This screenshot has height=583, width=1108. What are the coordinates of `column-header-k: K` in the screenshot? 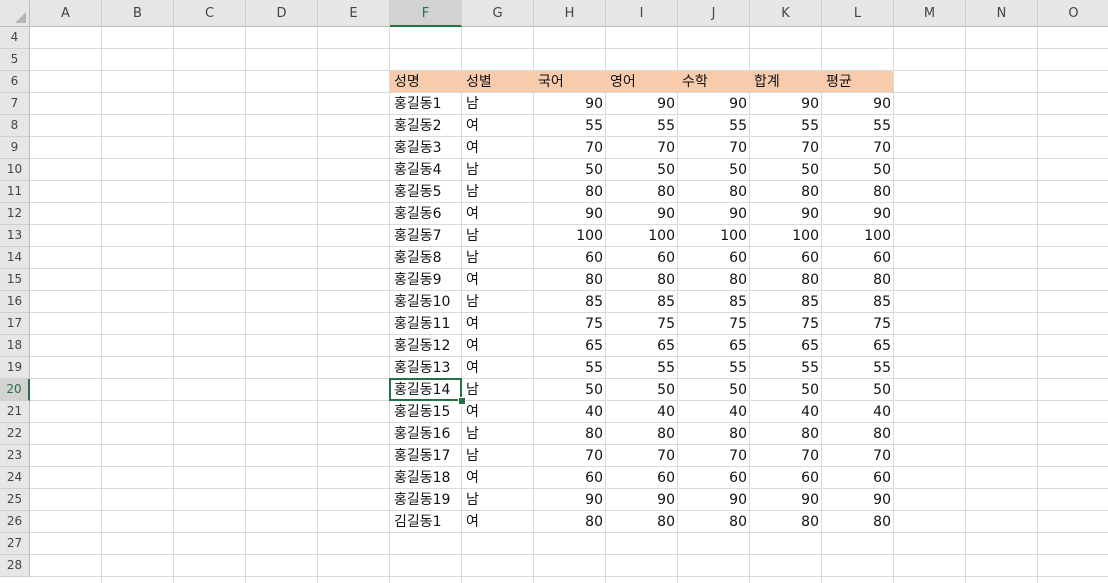 It's located at (786, 13).